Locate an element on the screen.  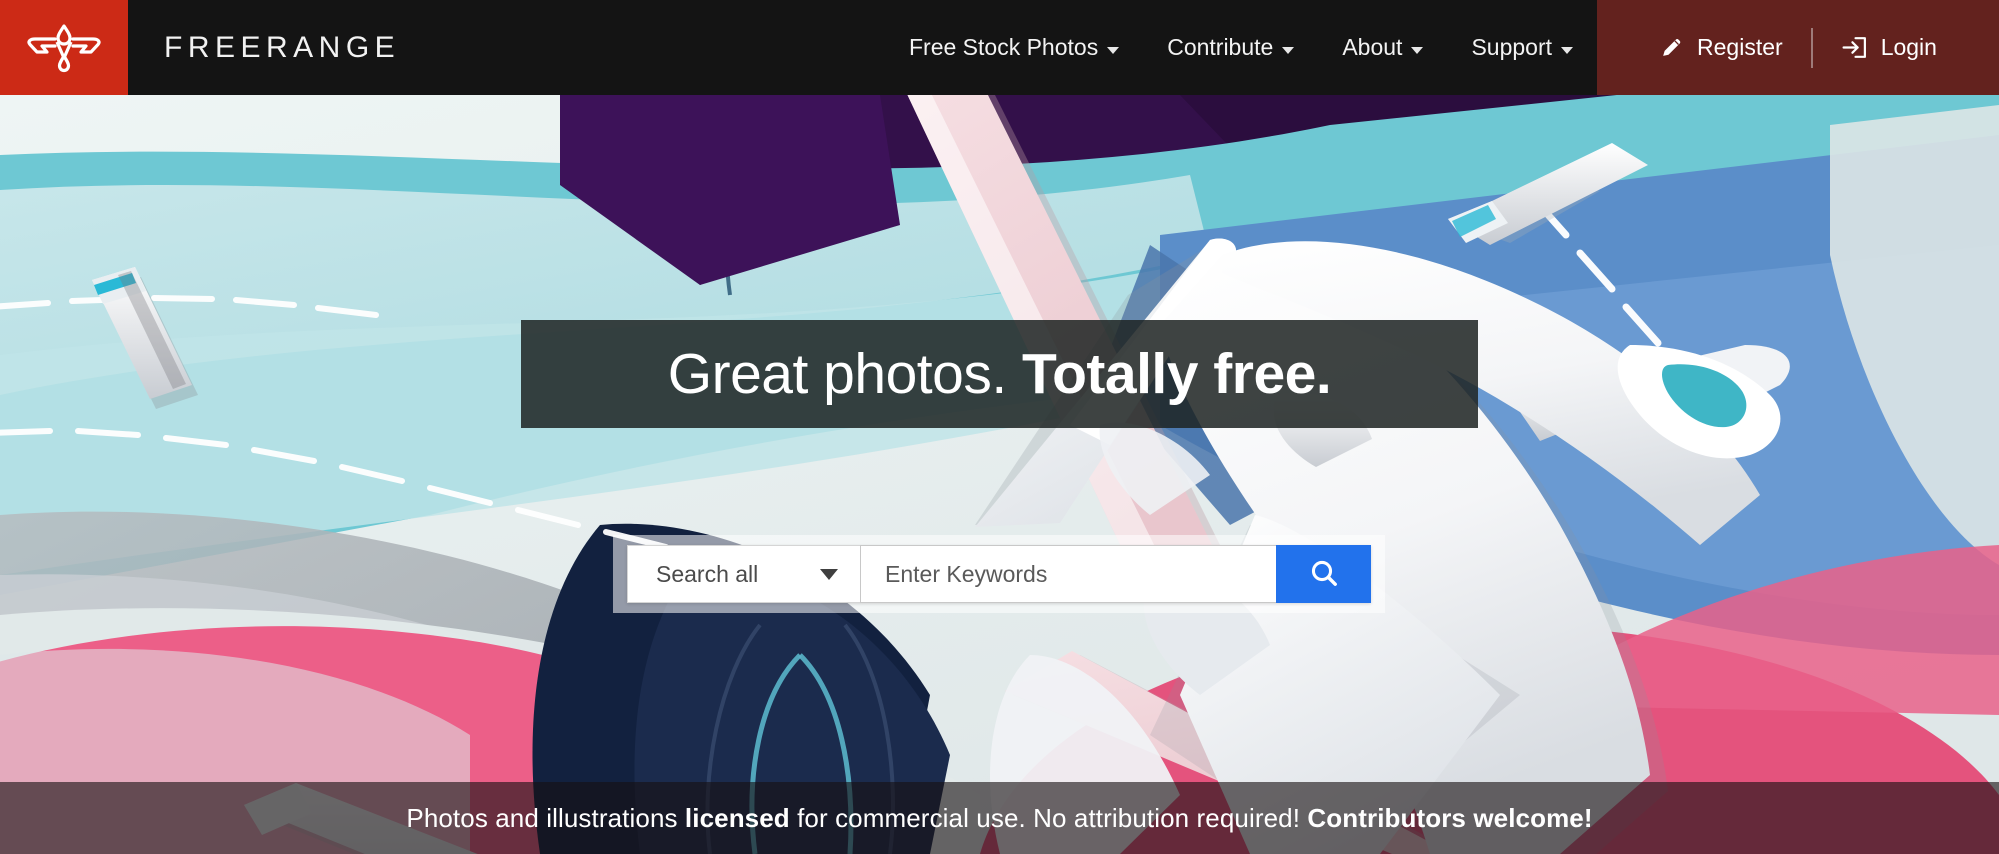
login-label: Login is located at coordinates (1908, 47).